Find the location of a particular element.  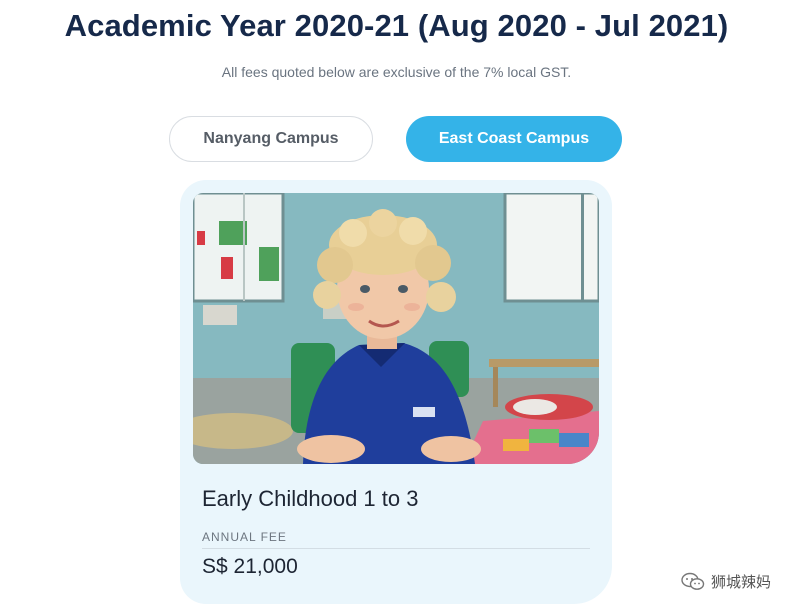

program-name: Early Childhood 1 to 3 is located at coordinates (310, 498).